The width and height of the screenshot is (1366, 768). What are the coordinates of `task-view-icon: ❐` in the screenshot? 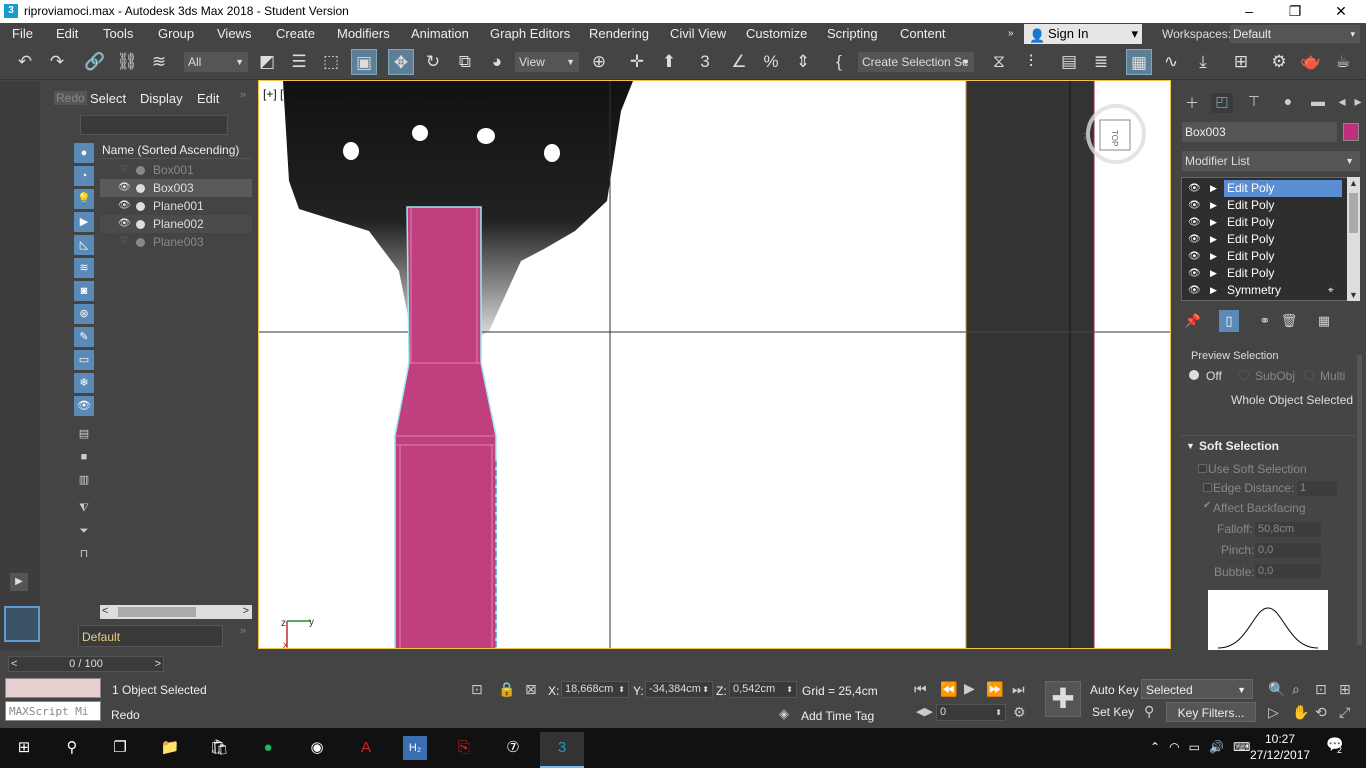 It's located at (120, 748).